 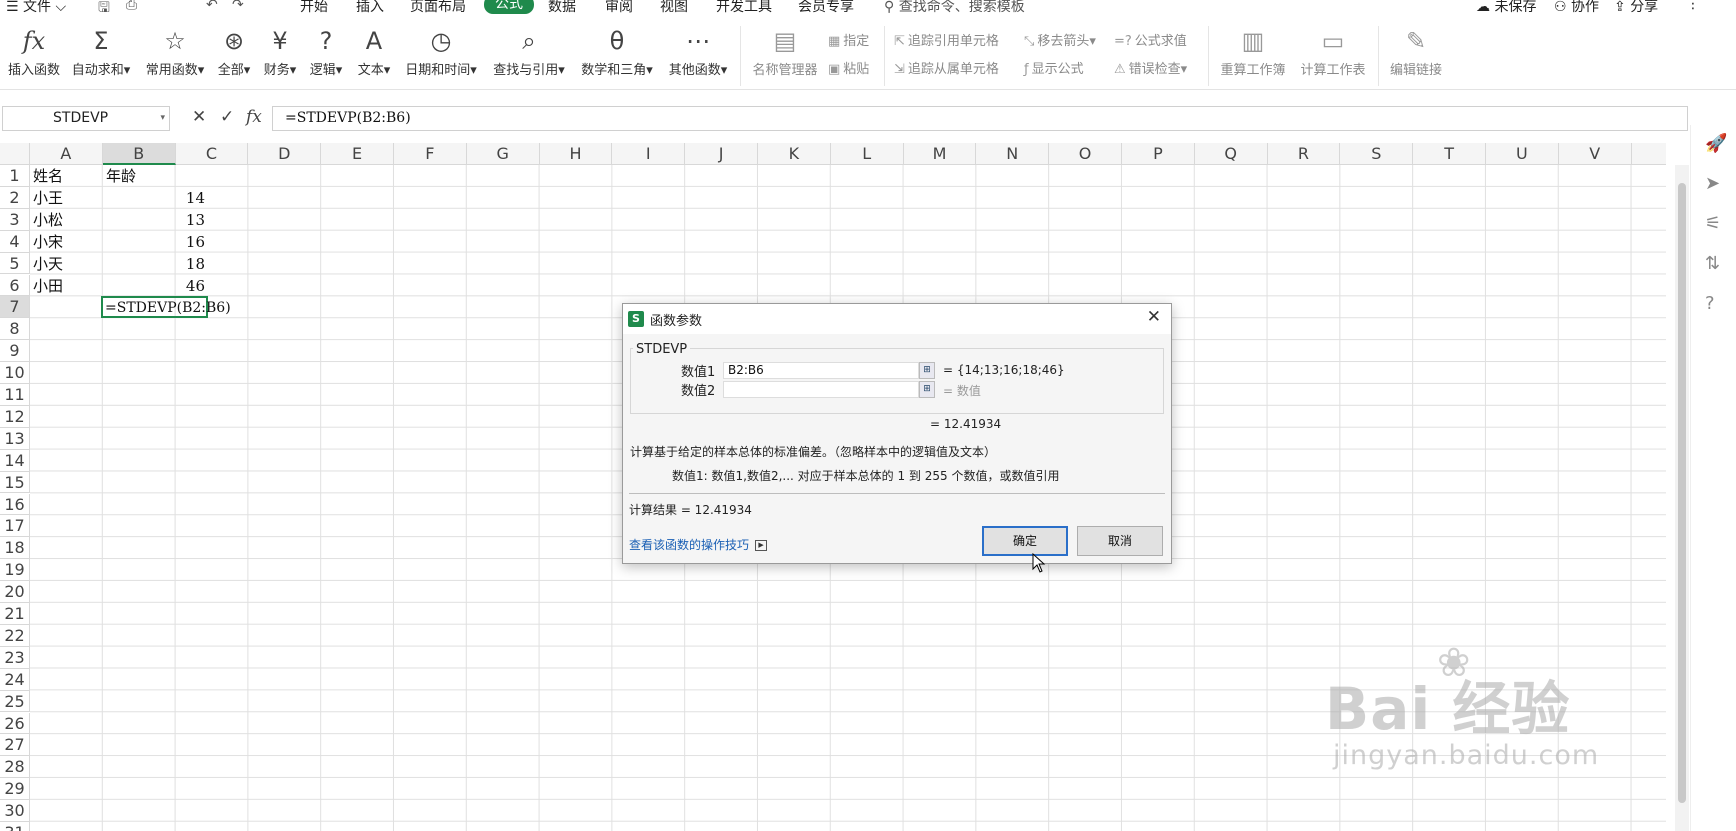 What do you see at coordinates (15, 635) in the screenshot?
I see `row-header-22: 22` at bounding box center [15, 635].